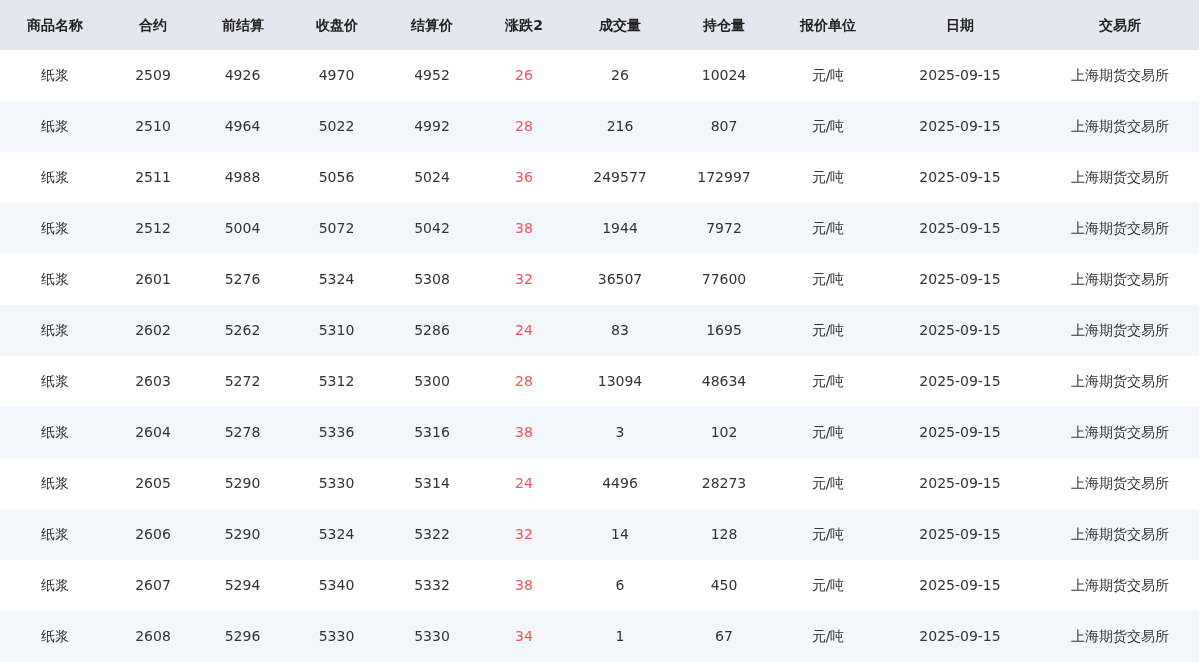 Image resolution: width=1202 pixels, height=662 pixels. What do you see at coordinates (620, 330) in the screenshot?
I see `table-cell: 83` at bounding box center [620, 330].